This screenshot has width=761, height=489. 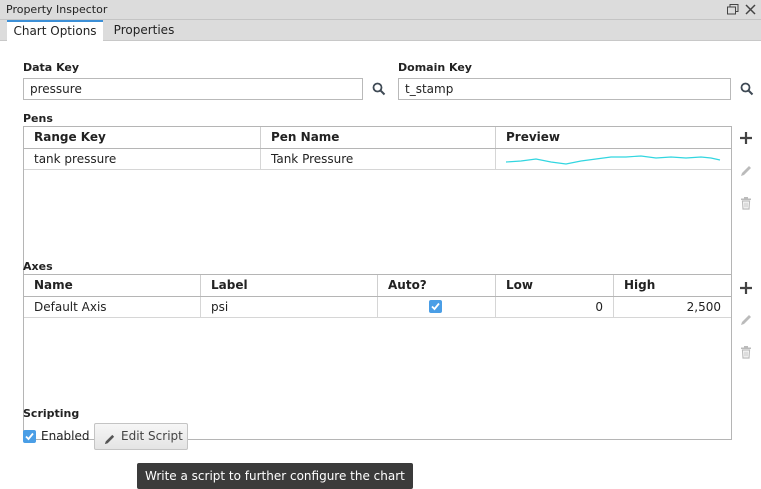 I want to click on data-key-label: Data Key, so click(x=51, y=67).